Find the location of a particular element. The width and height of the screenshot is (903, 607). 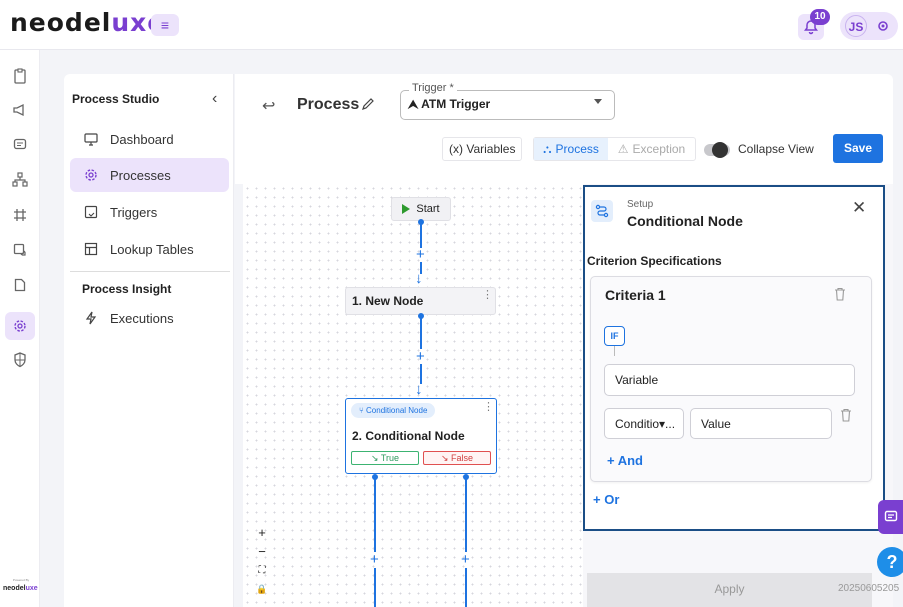

version-text: 20250605205 is located at coordinates (869, 588).